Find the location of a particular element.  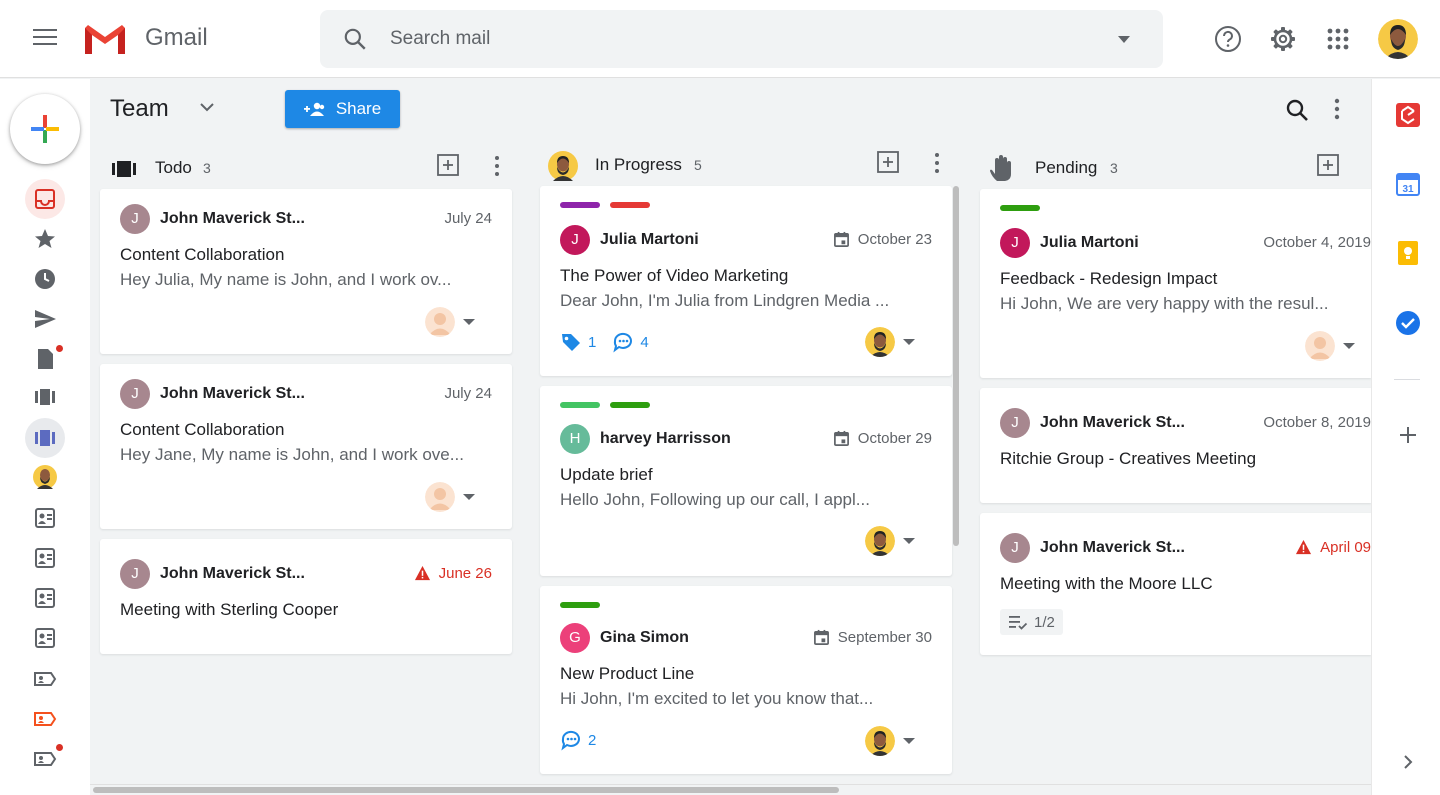

board-title: Team is located at coordinates (139, 109).